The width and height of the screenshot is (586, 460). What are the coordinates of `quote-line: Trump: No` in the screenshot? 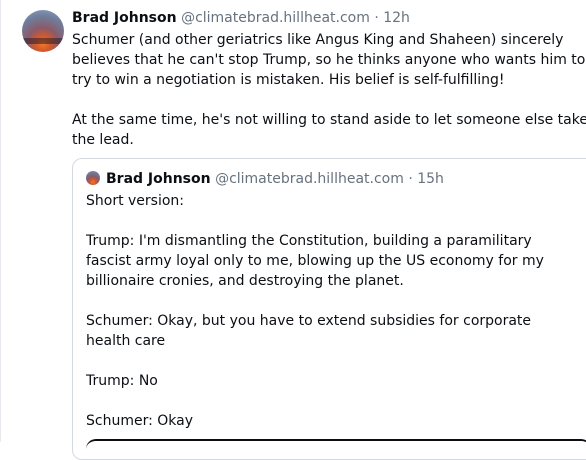 It's located at (122, 381).